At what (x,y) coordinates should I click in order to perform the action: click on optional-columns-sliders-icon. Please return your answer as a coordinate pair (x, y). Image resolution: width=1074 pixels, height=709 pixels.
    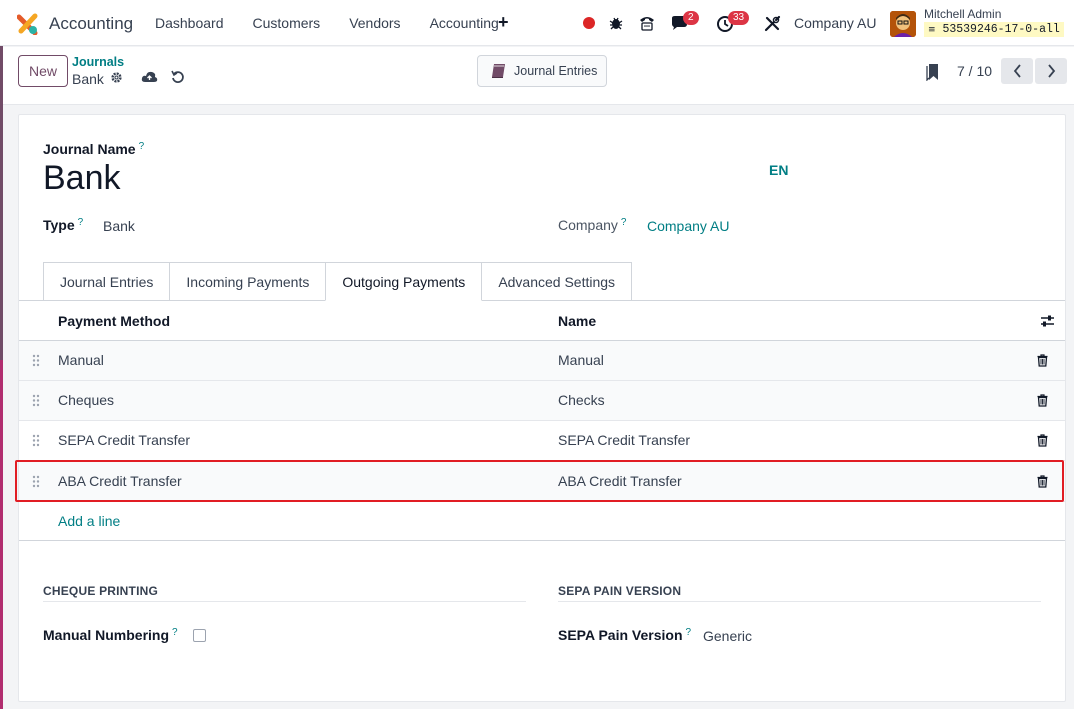
    Looking at the image, I should click on (1047, 321).